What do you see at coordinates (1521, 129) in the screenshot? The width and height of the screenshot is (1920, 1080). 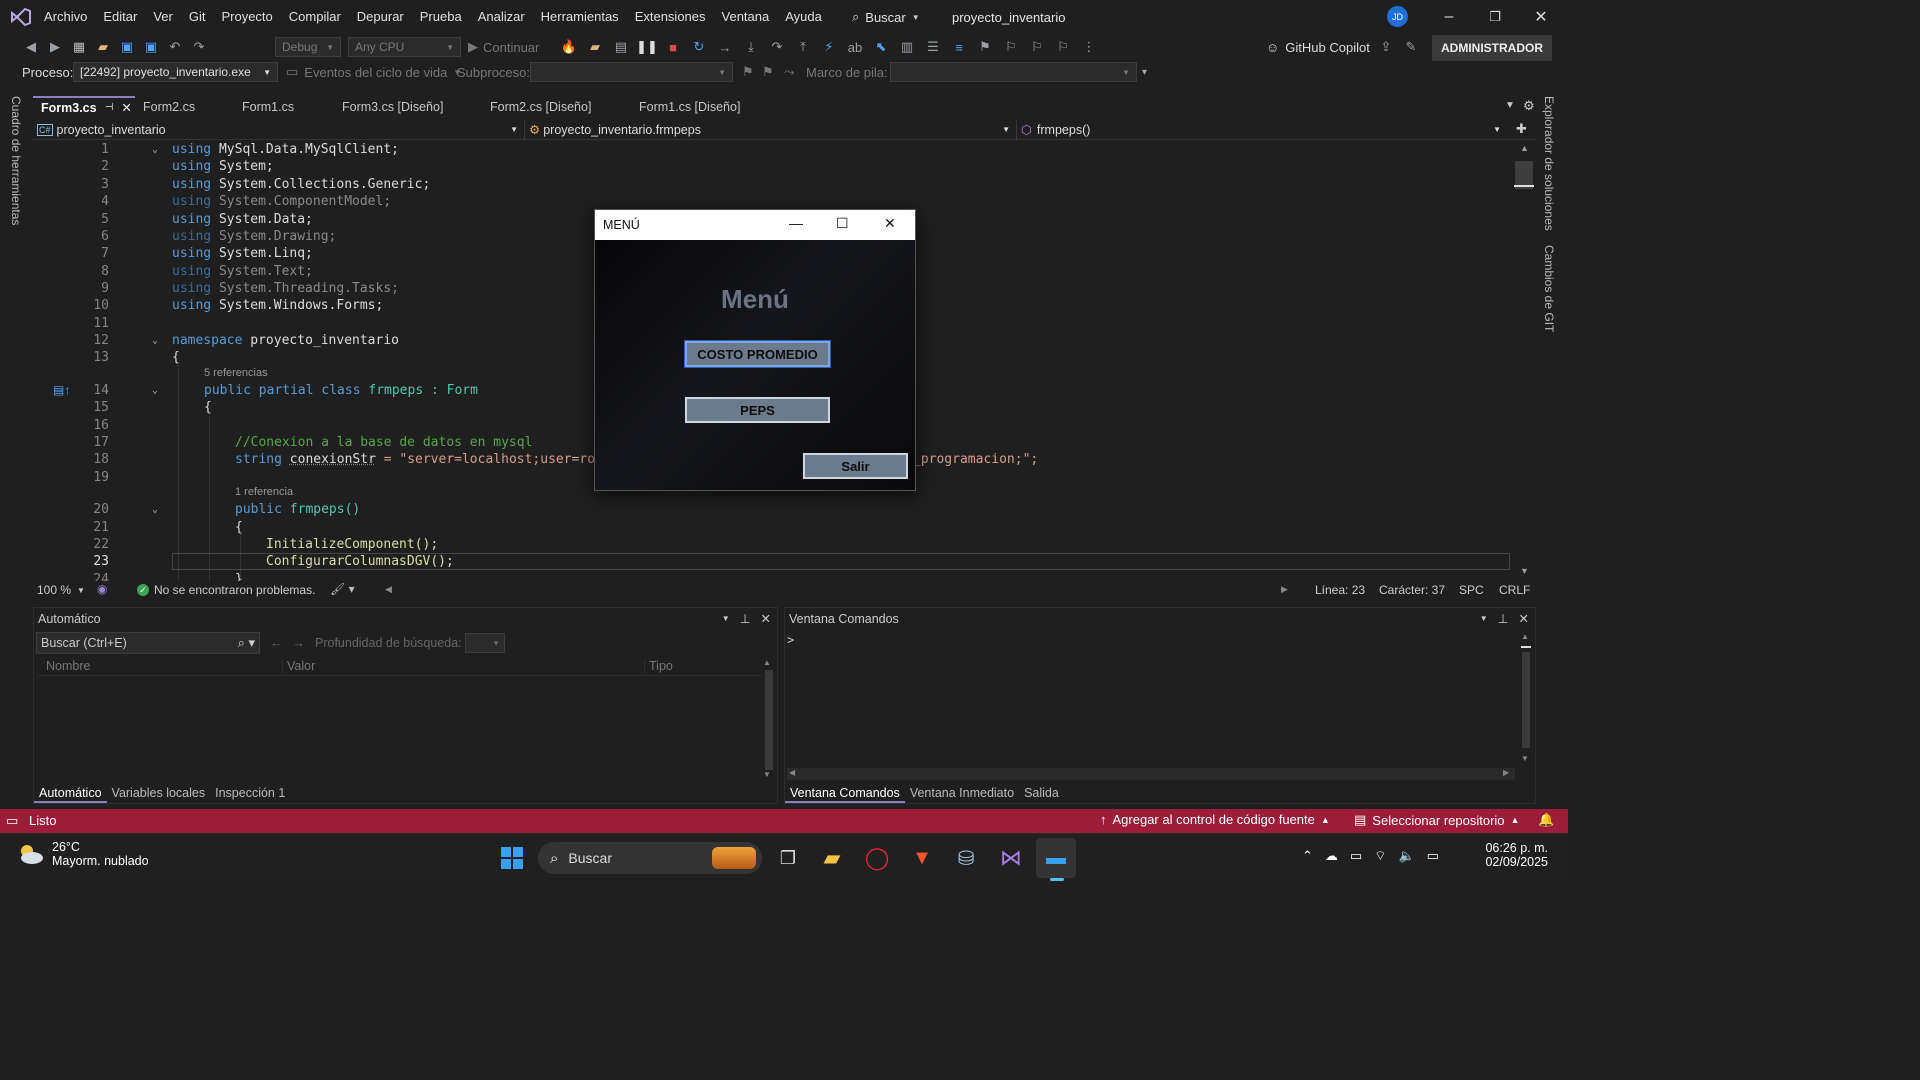 I see `split-icon: ✚` at bounding box center [1521, 129].